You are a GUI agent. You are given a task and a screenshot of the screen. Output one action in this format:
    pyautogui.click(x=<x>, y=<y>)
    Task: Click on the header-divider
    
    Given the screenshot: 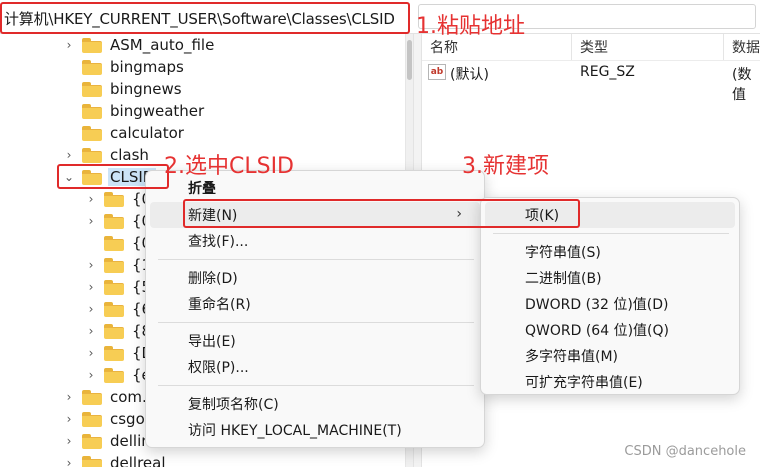 What is the action you would take?
    pyautogui.click(x=591, y=60)
    